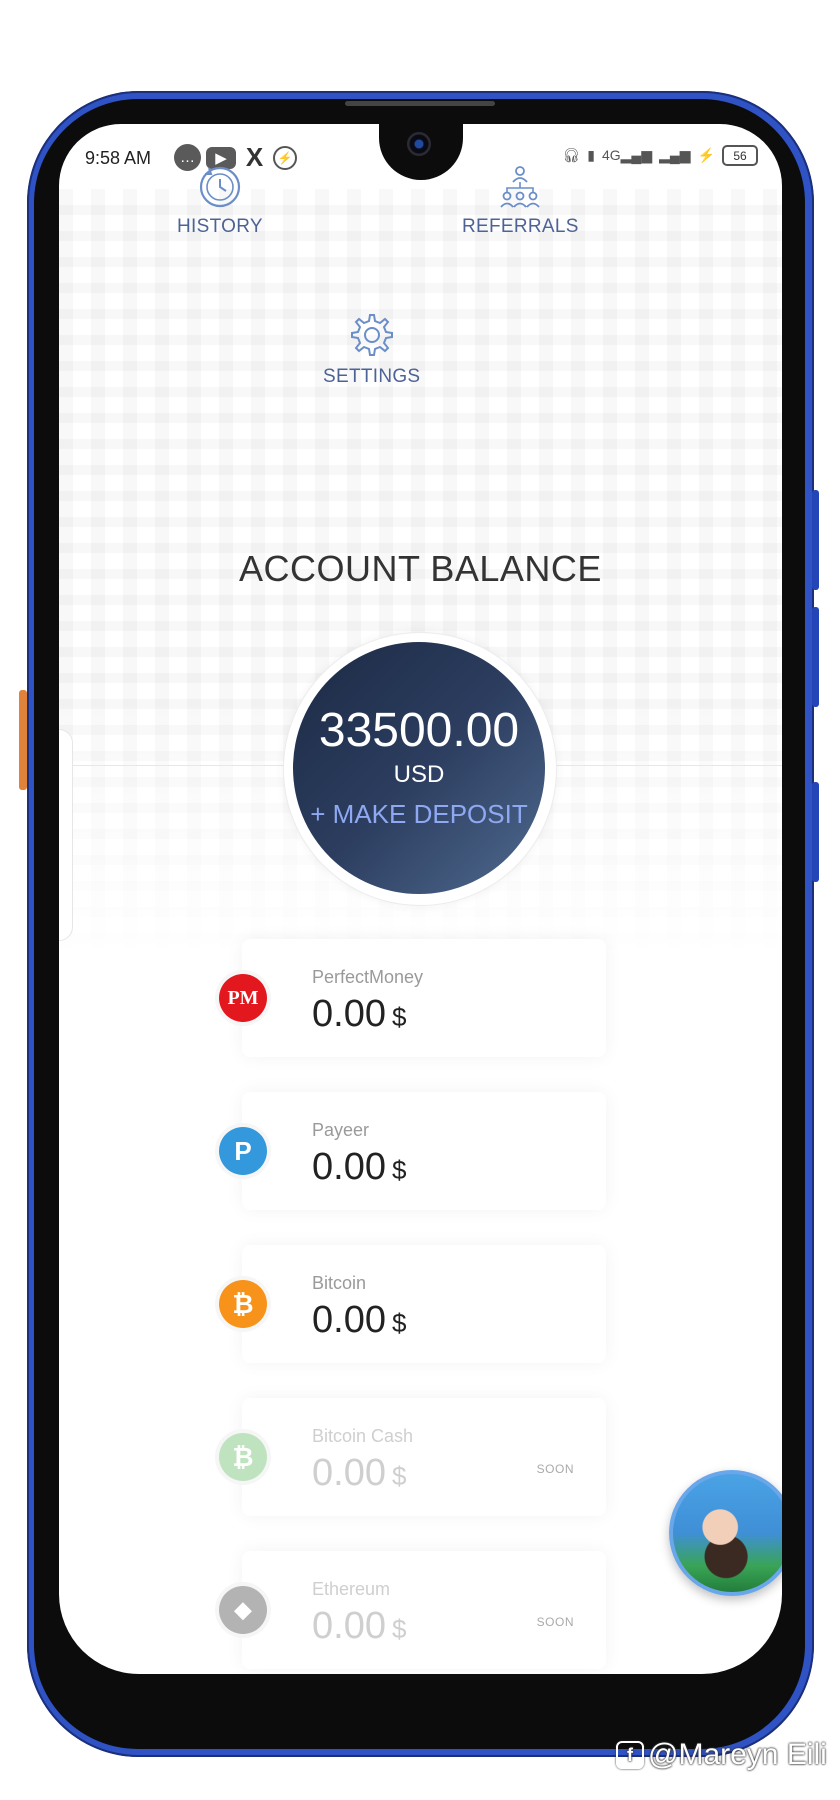  I want to click on volume-down-button, so click(815, 657).